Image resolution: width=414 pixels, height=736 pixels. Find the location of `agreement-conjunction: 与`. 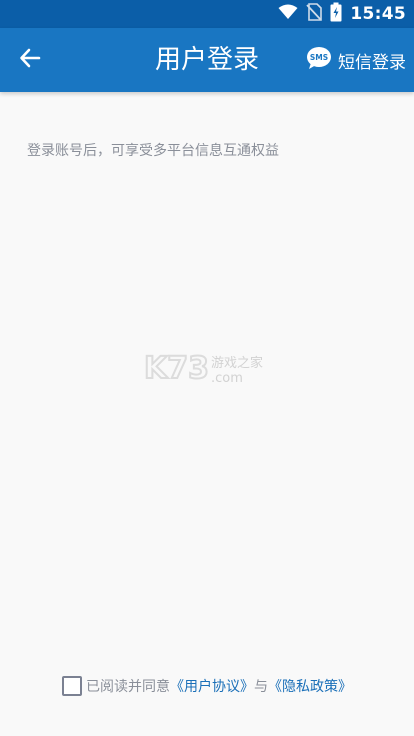

agreement-conjunction: 与 is located at coordinates (261, 687).